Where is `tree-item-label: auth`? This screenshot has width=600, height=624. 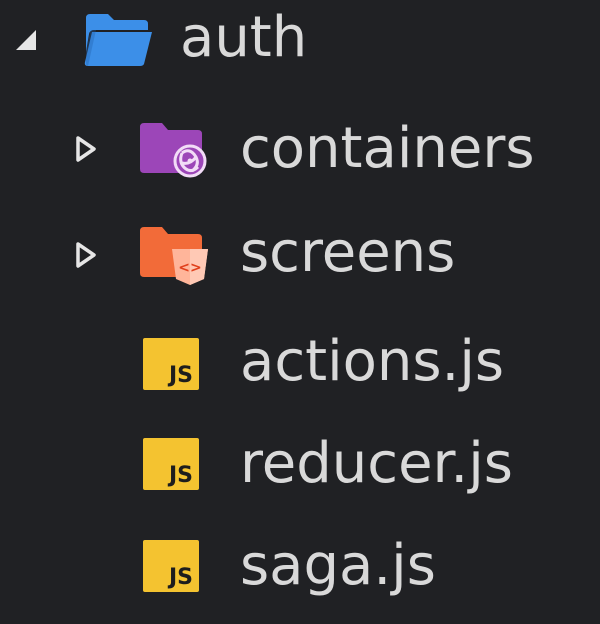 tree-item-label: auth is located at coordinates (244, 37).